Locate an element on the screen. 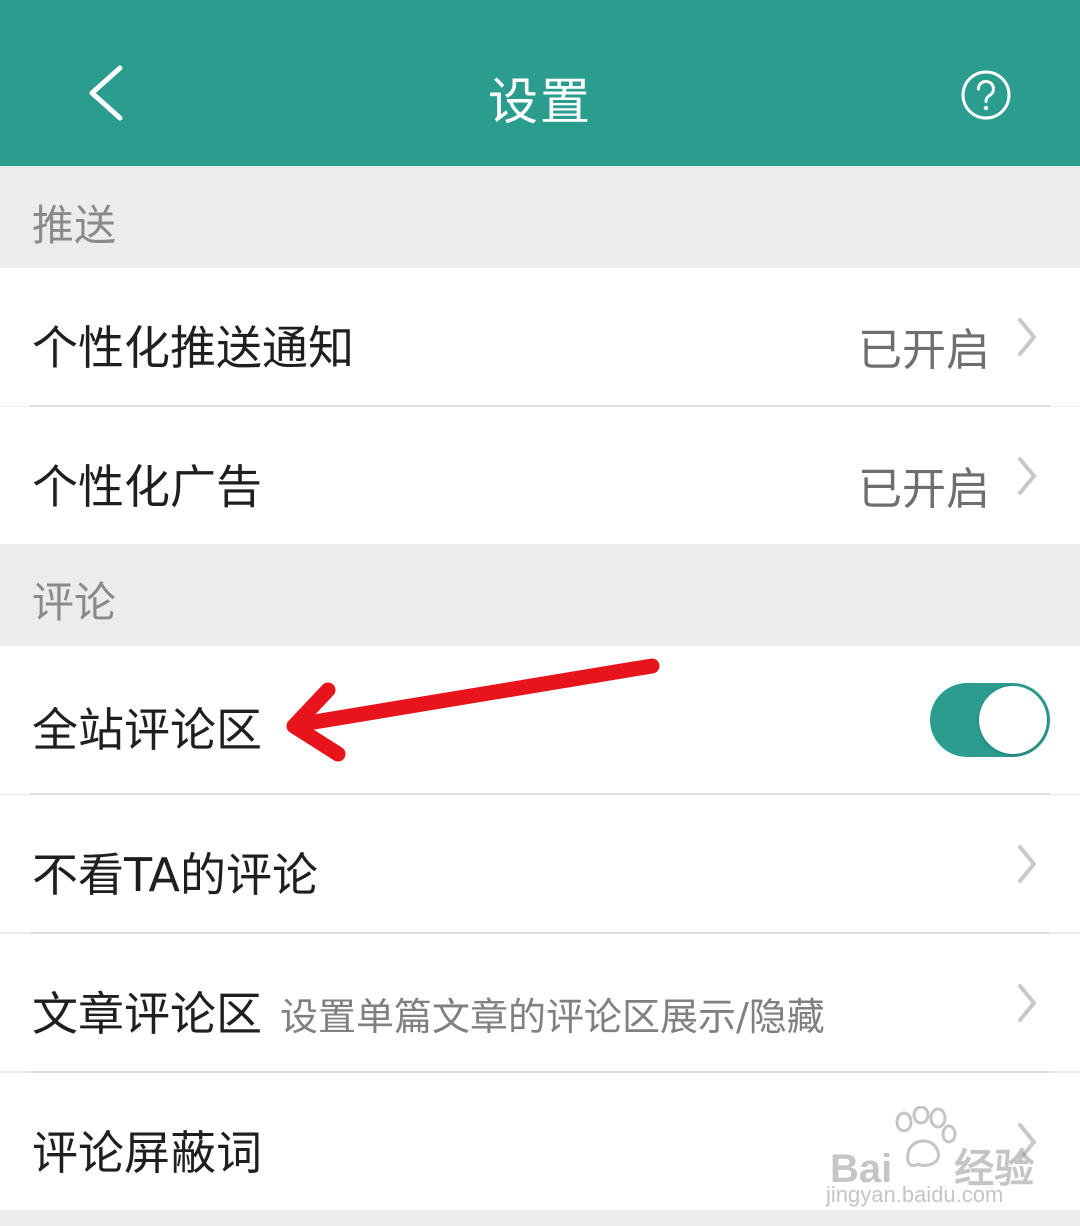 This screenshot has width=1080, height=1226. site-comments-toggle is located at coordinates (990, 720).